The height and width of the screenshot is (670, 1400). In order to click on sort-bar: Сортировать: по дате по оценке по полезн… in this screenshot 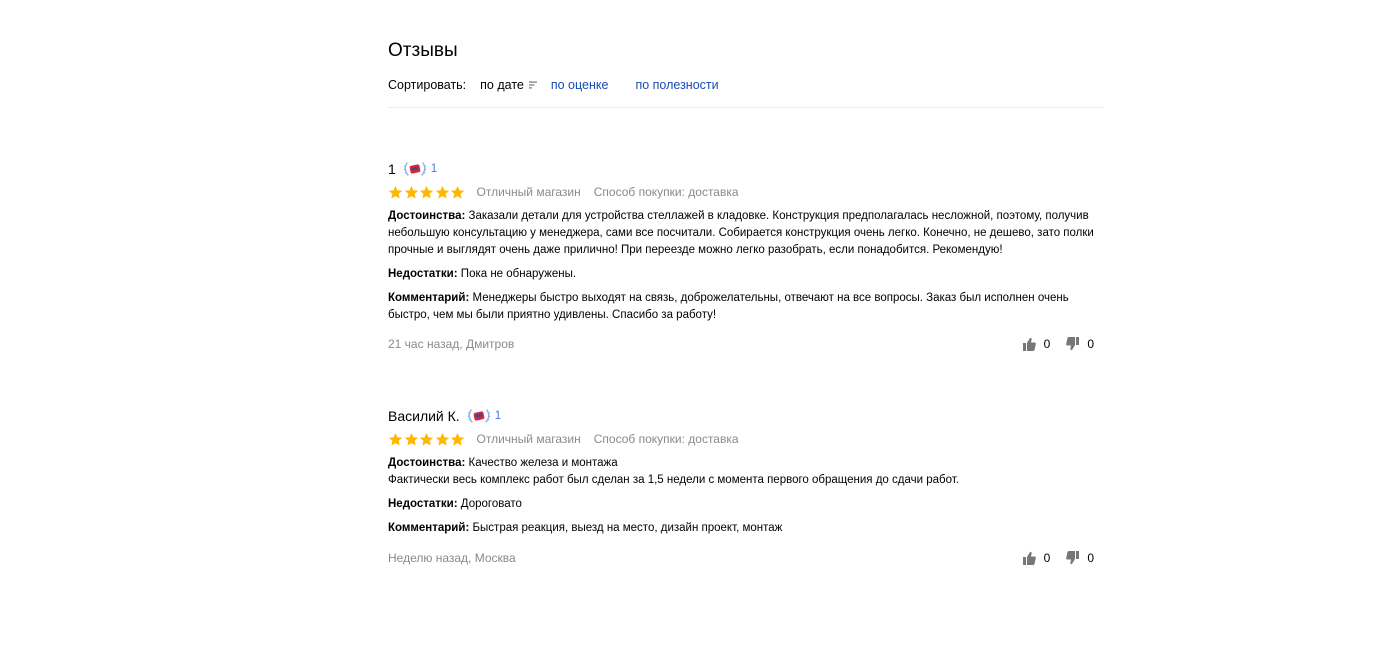, I will do `click(553, 85)`.